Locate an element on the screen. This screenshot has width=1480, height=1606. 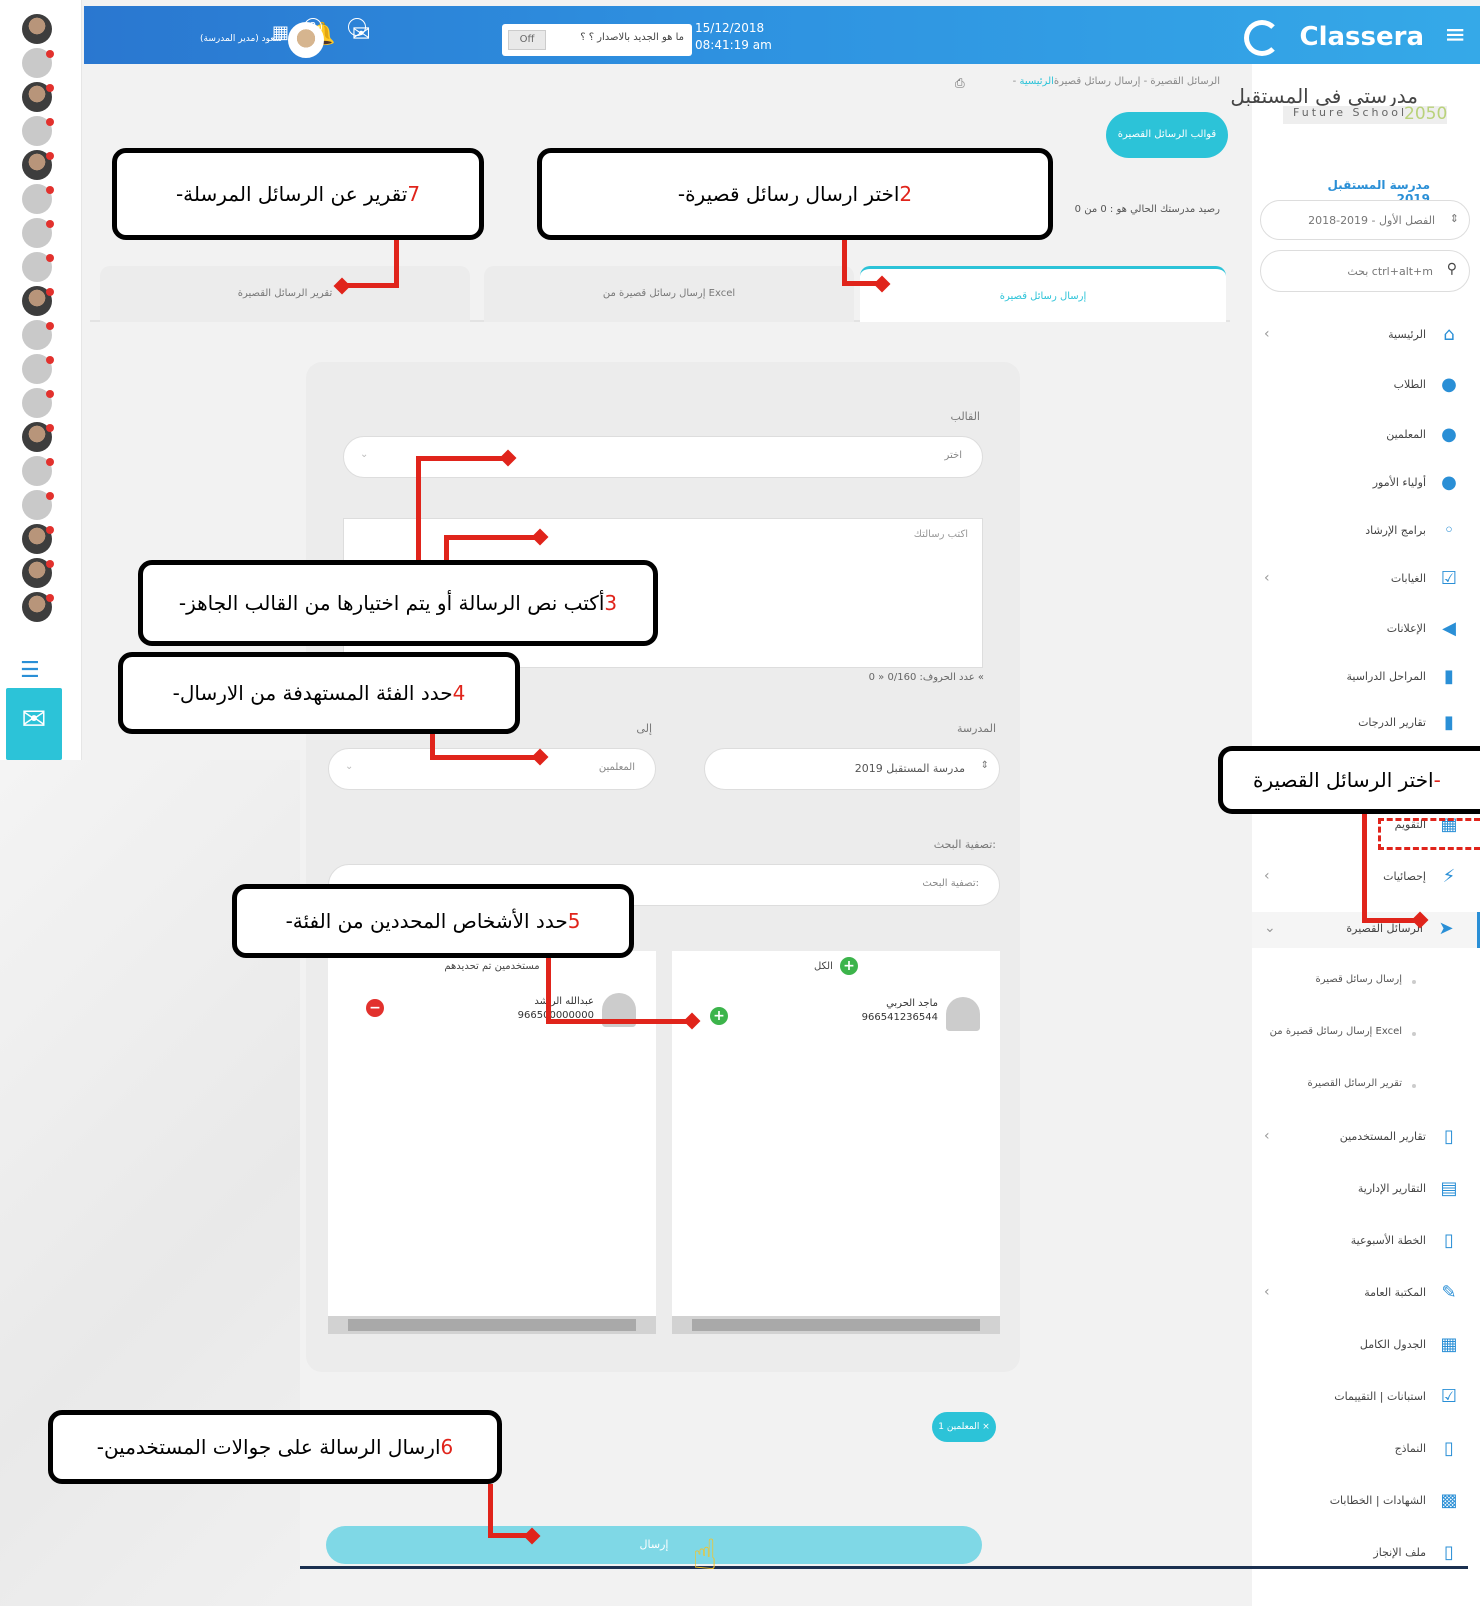
selected-group-chip: المعلمين 1 × is located at coordinates (964, 1427).